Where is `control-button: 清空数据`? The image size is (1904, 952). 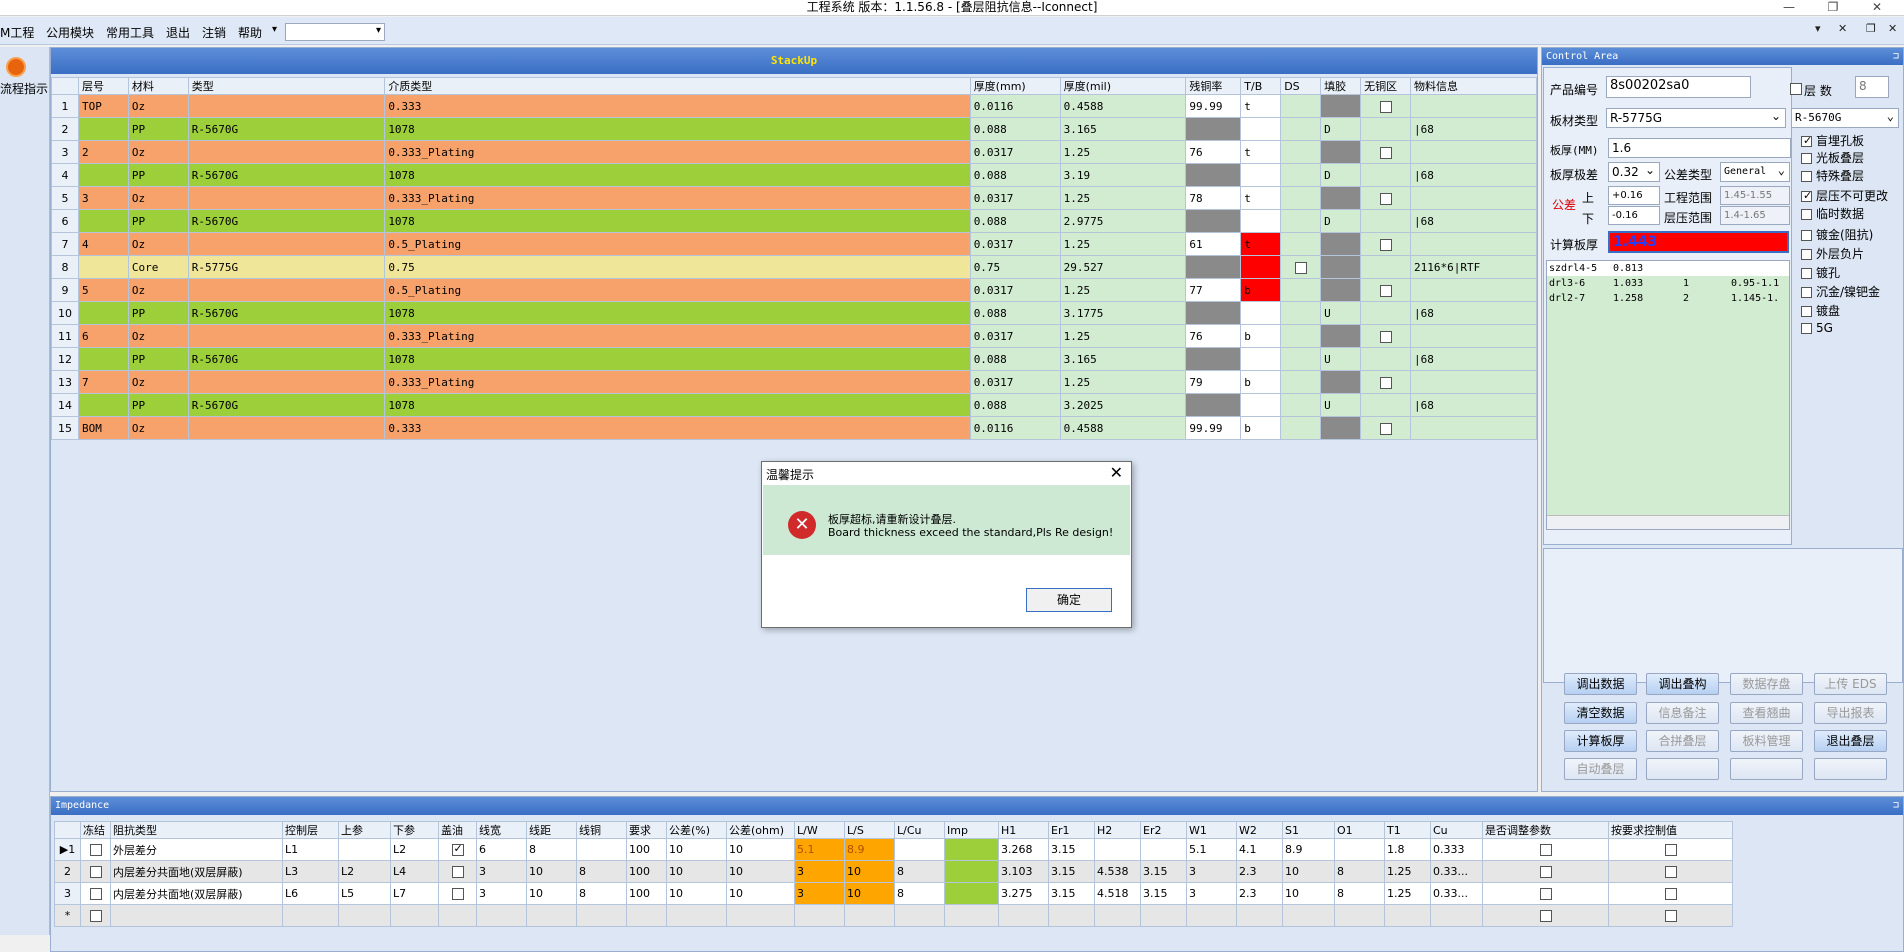 control-button: 清空数据 is located at coordinates (1600, 713).